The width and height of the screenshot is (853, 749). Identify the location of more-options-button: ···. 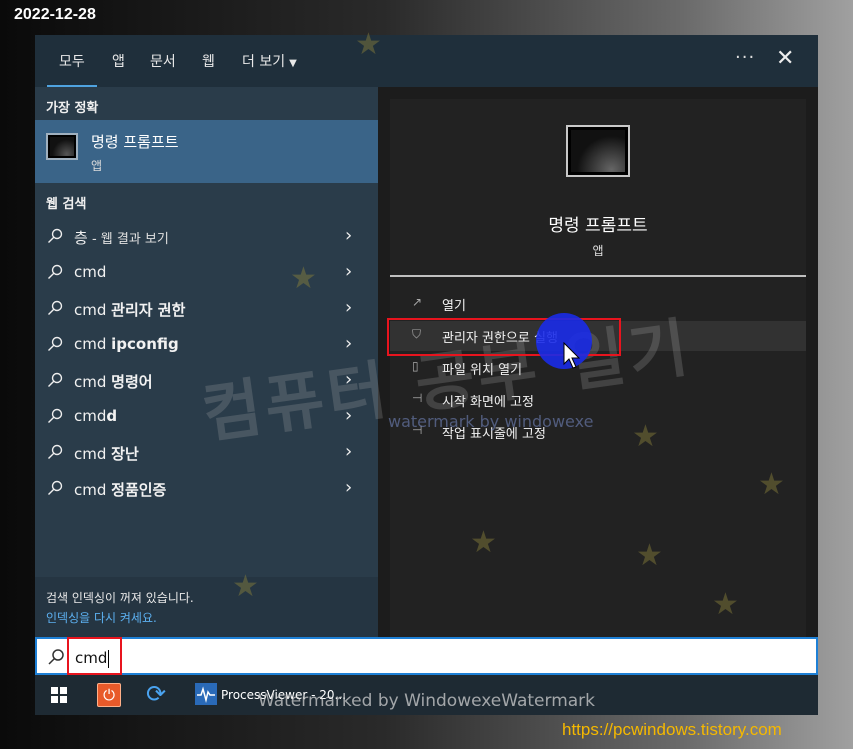
(745, 57).